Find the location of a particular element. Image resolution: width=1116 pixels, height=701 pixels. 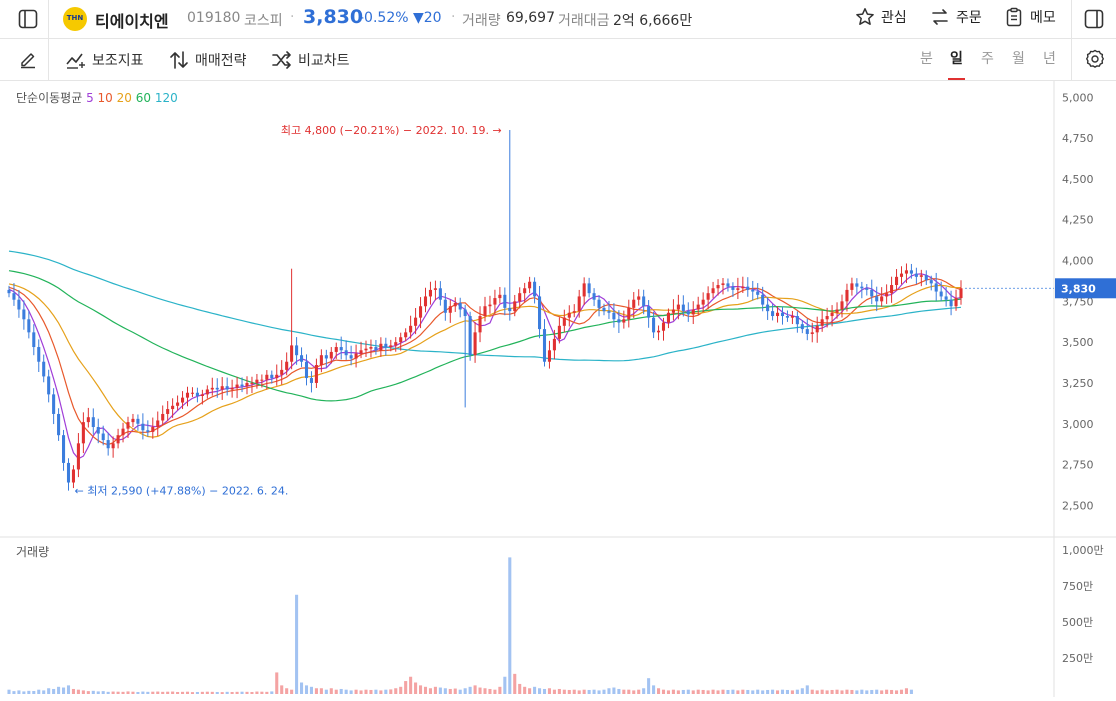

indicators-button: 보조지표 is located at coordinates (105, 59).